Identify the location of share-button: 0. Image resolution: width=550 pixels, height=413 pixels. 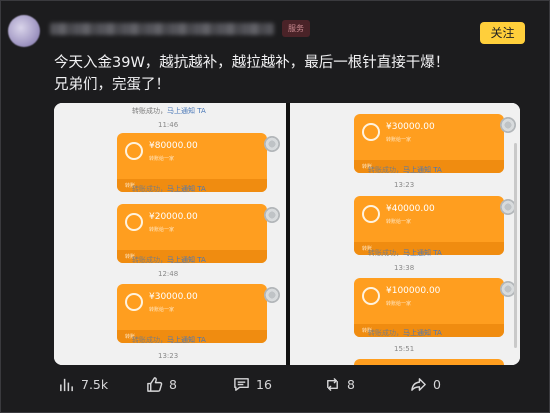
(425, 384).